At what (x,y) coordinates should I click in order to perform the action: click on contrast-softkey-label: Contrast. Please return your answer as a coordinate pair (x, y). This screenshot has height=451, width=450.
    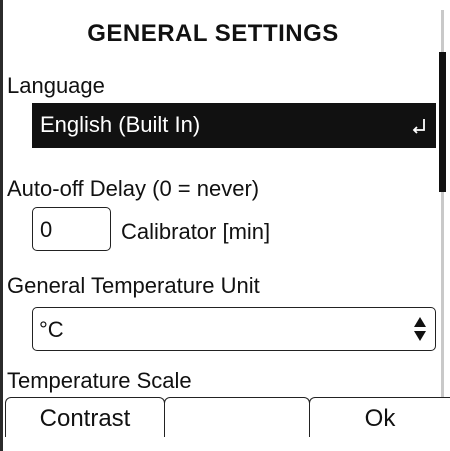
    Looking at the image, I should click on (85, 418).